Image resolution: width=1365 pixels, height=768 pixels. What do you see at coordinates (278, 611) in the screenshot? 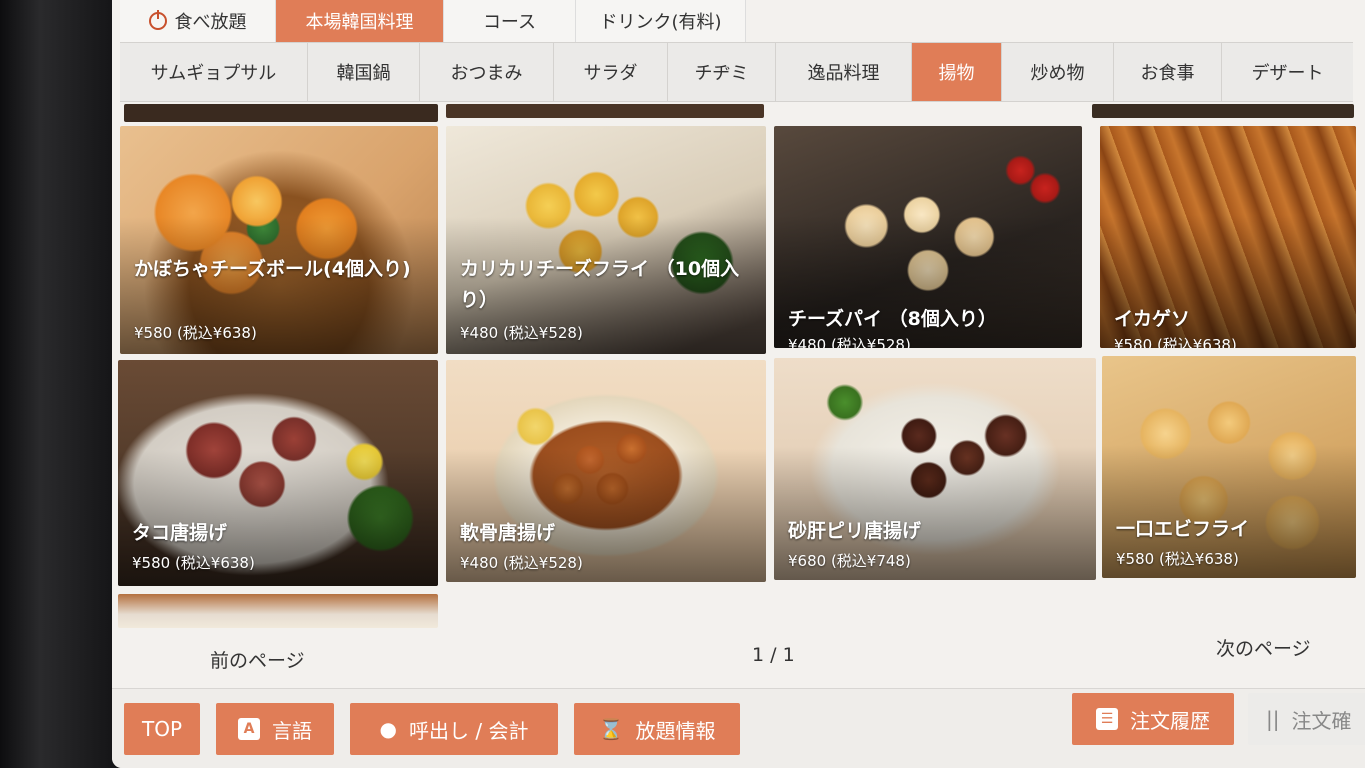
I see `card-partial-bottom` at bounding box center [278, 611].